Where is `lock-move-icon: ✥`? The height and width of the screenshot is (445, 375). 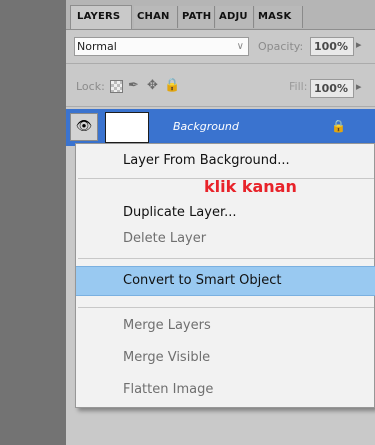
lock-move-icon: ✥ is located at coordinates (152, 85).